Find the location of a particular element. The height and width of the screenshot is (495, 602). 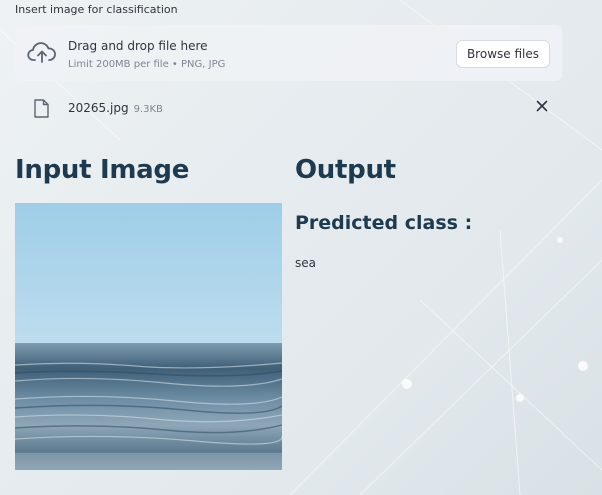

output-heading: Output is located at coordinates (345, 170).